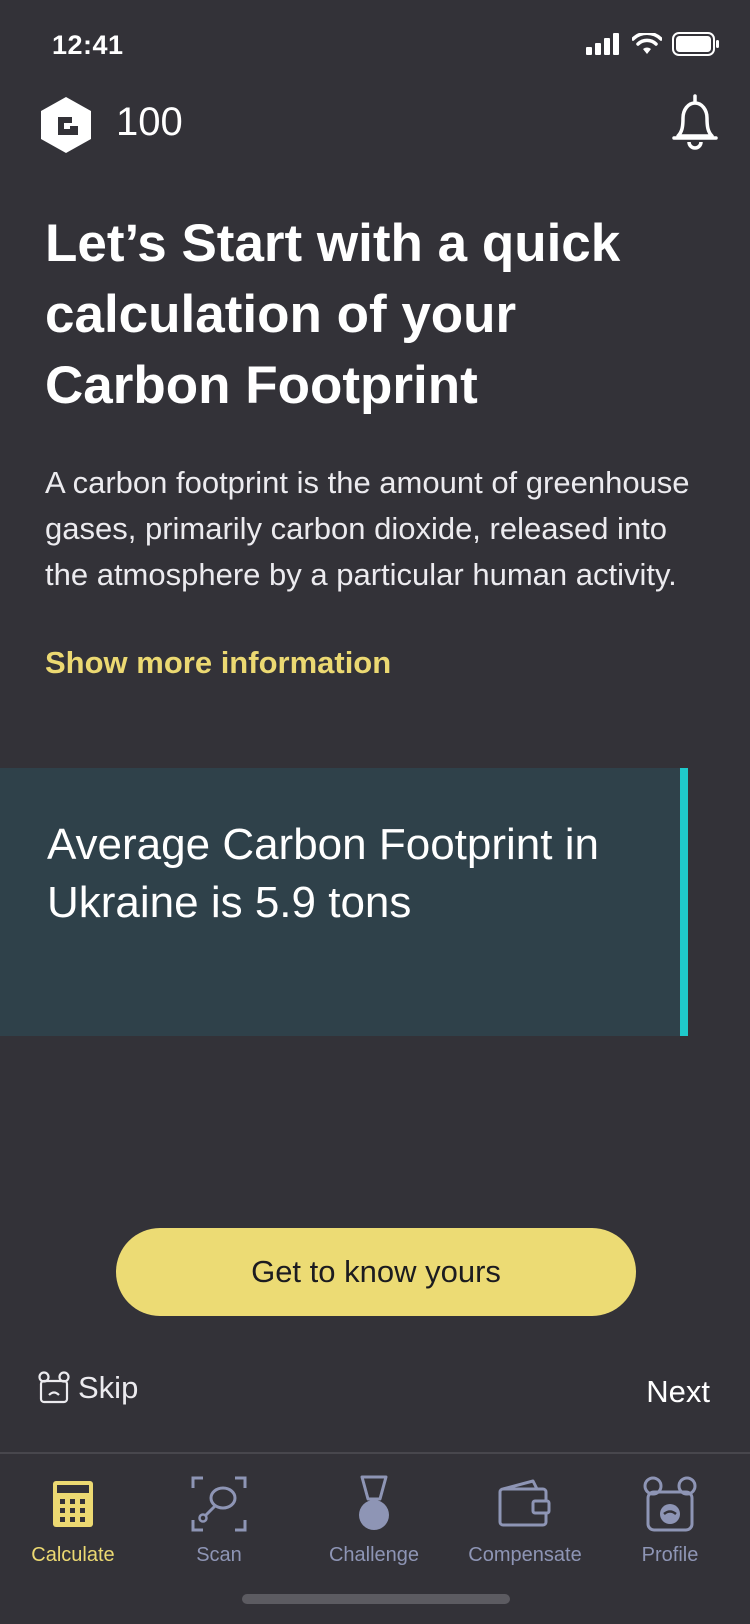  Describe the element at coordinates (695, 44) in the screenshot. I see `battery-icon` at that location.